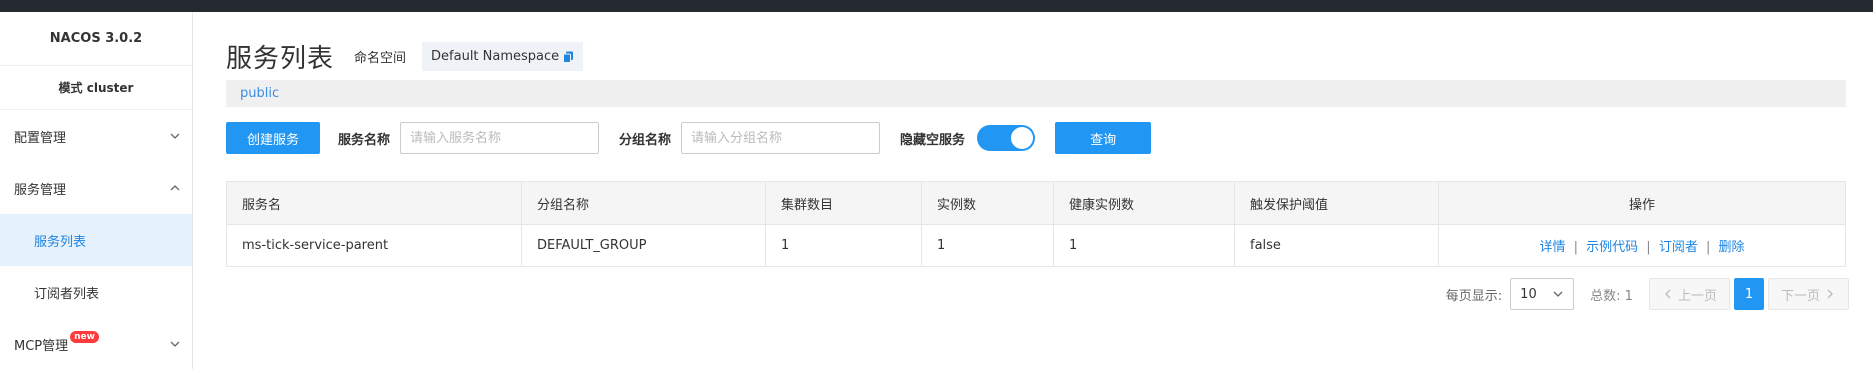 This screenshot has height=370, width=1873. I want to click on delete-link: 删除, so click(1732, 247).